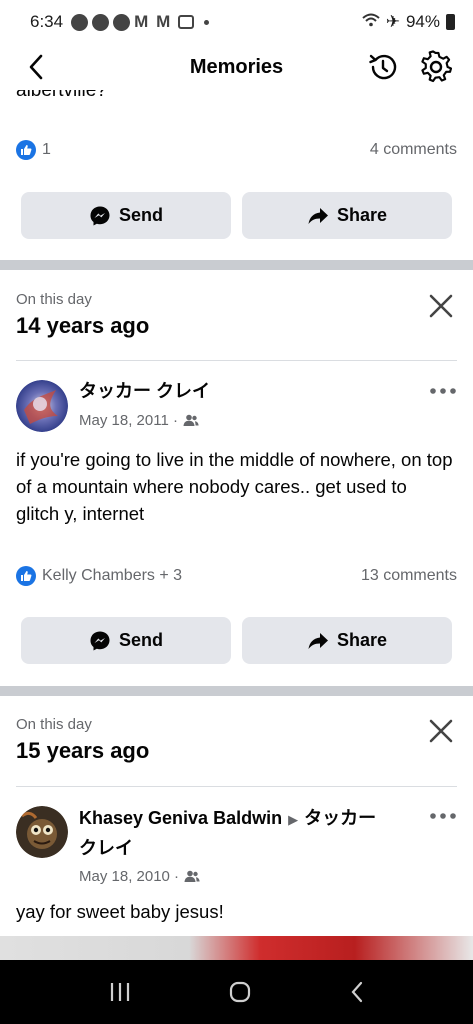 The image size is (473, 1024). I want to click on system-nav-bar, so click(236, 992).